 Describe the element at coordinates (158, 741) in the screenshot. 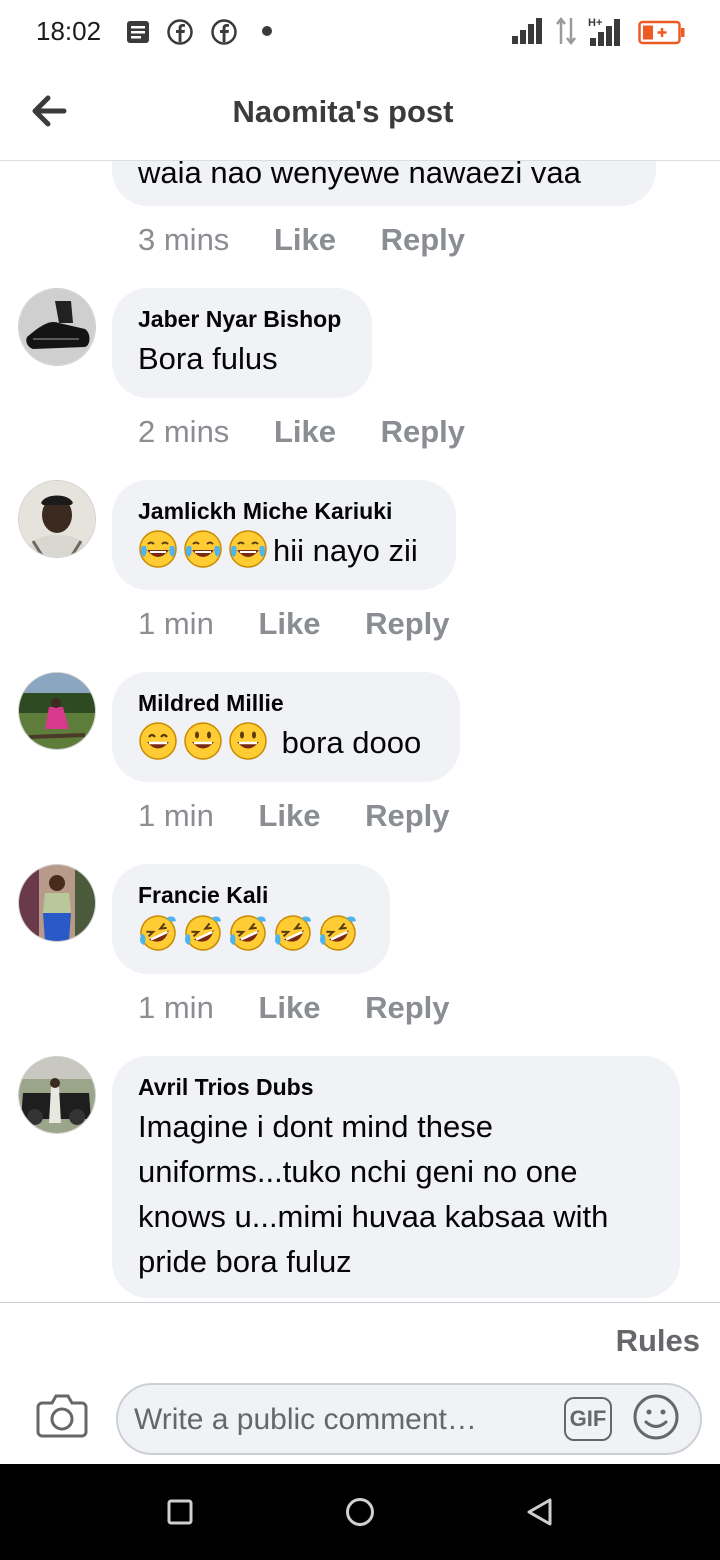

I see `grinning-smiling-eyes-emoji-icon` at that location.